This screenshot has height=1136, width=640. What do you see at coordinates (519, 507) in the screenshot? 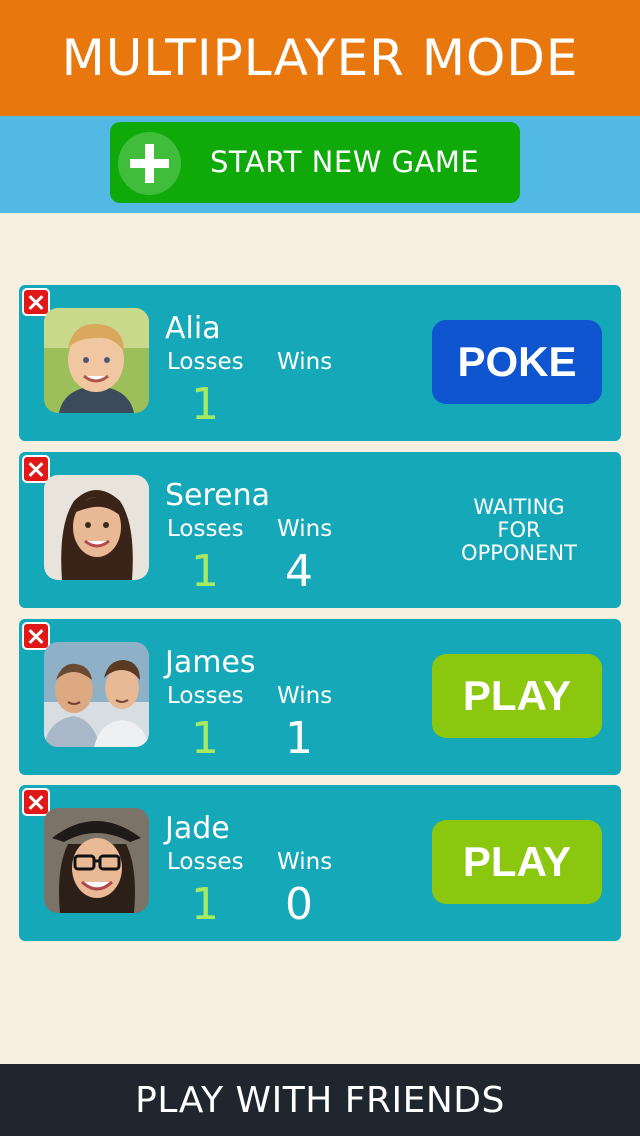
I see `waiting-status-line: WAITING` at bounding box center [519, 507].